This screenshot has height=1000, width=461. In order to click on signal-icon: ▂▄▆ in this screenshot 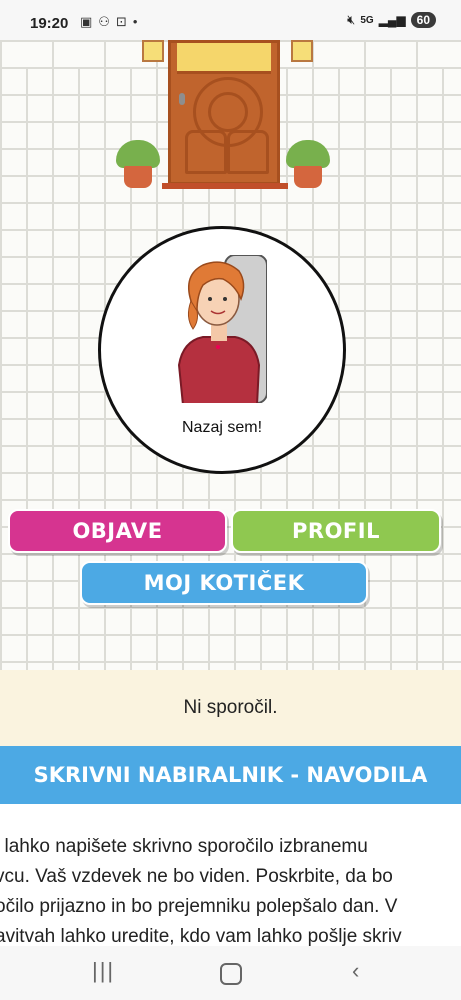, I will do `click(392, 20)`.